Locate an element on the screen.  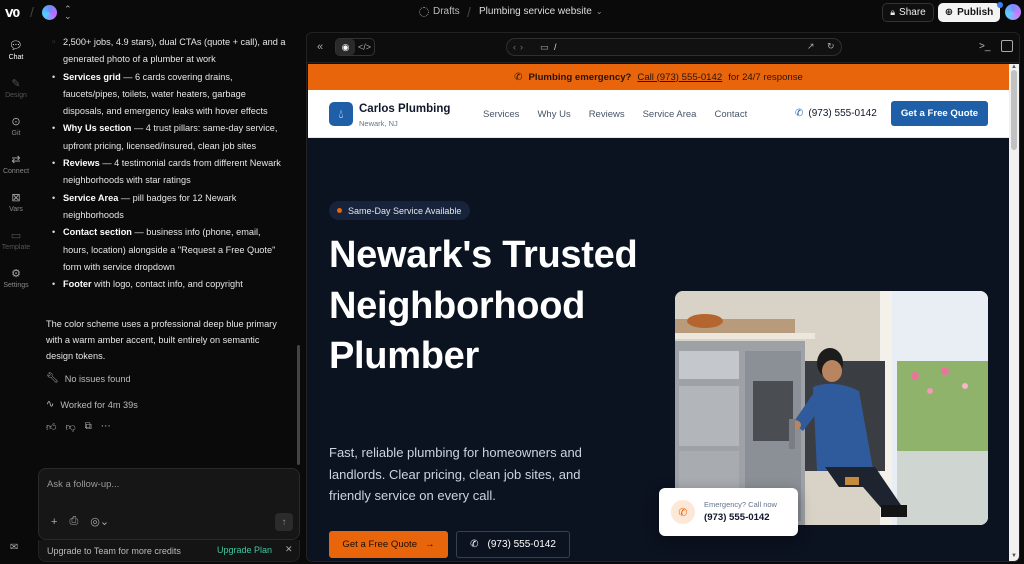
close-icon: ✕ is located at coordinates (289, 549).